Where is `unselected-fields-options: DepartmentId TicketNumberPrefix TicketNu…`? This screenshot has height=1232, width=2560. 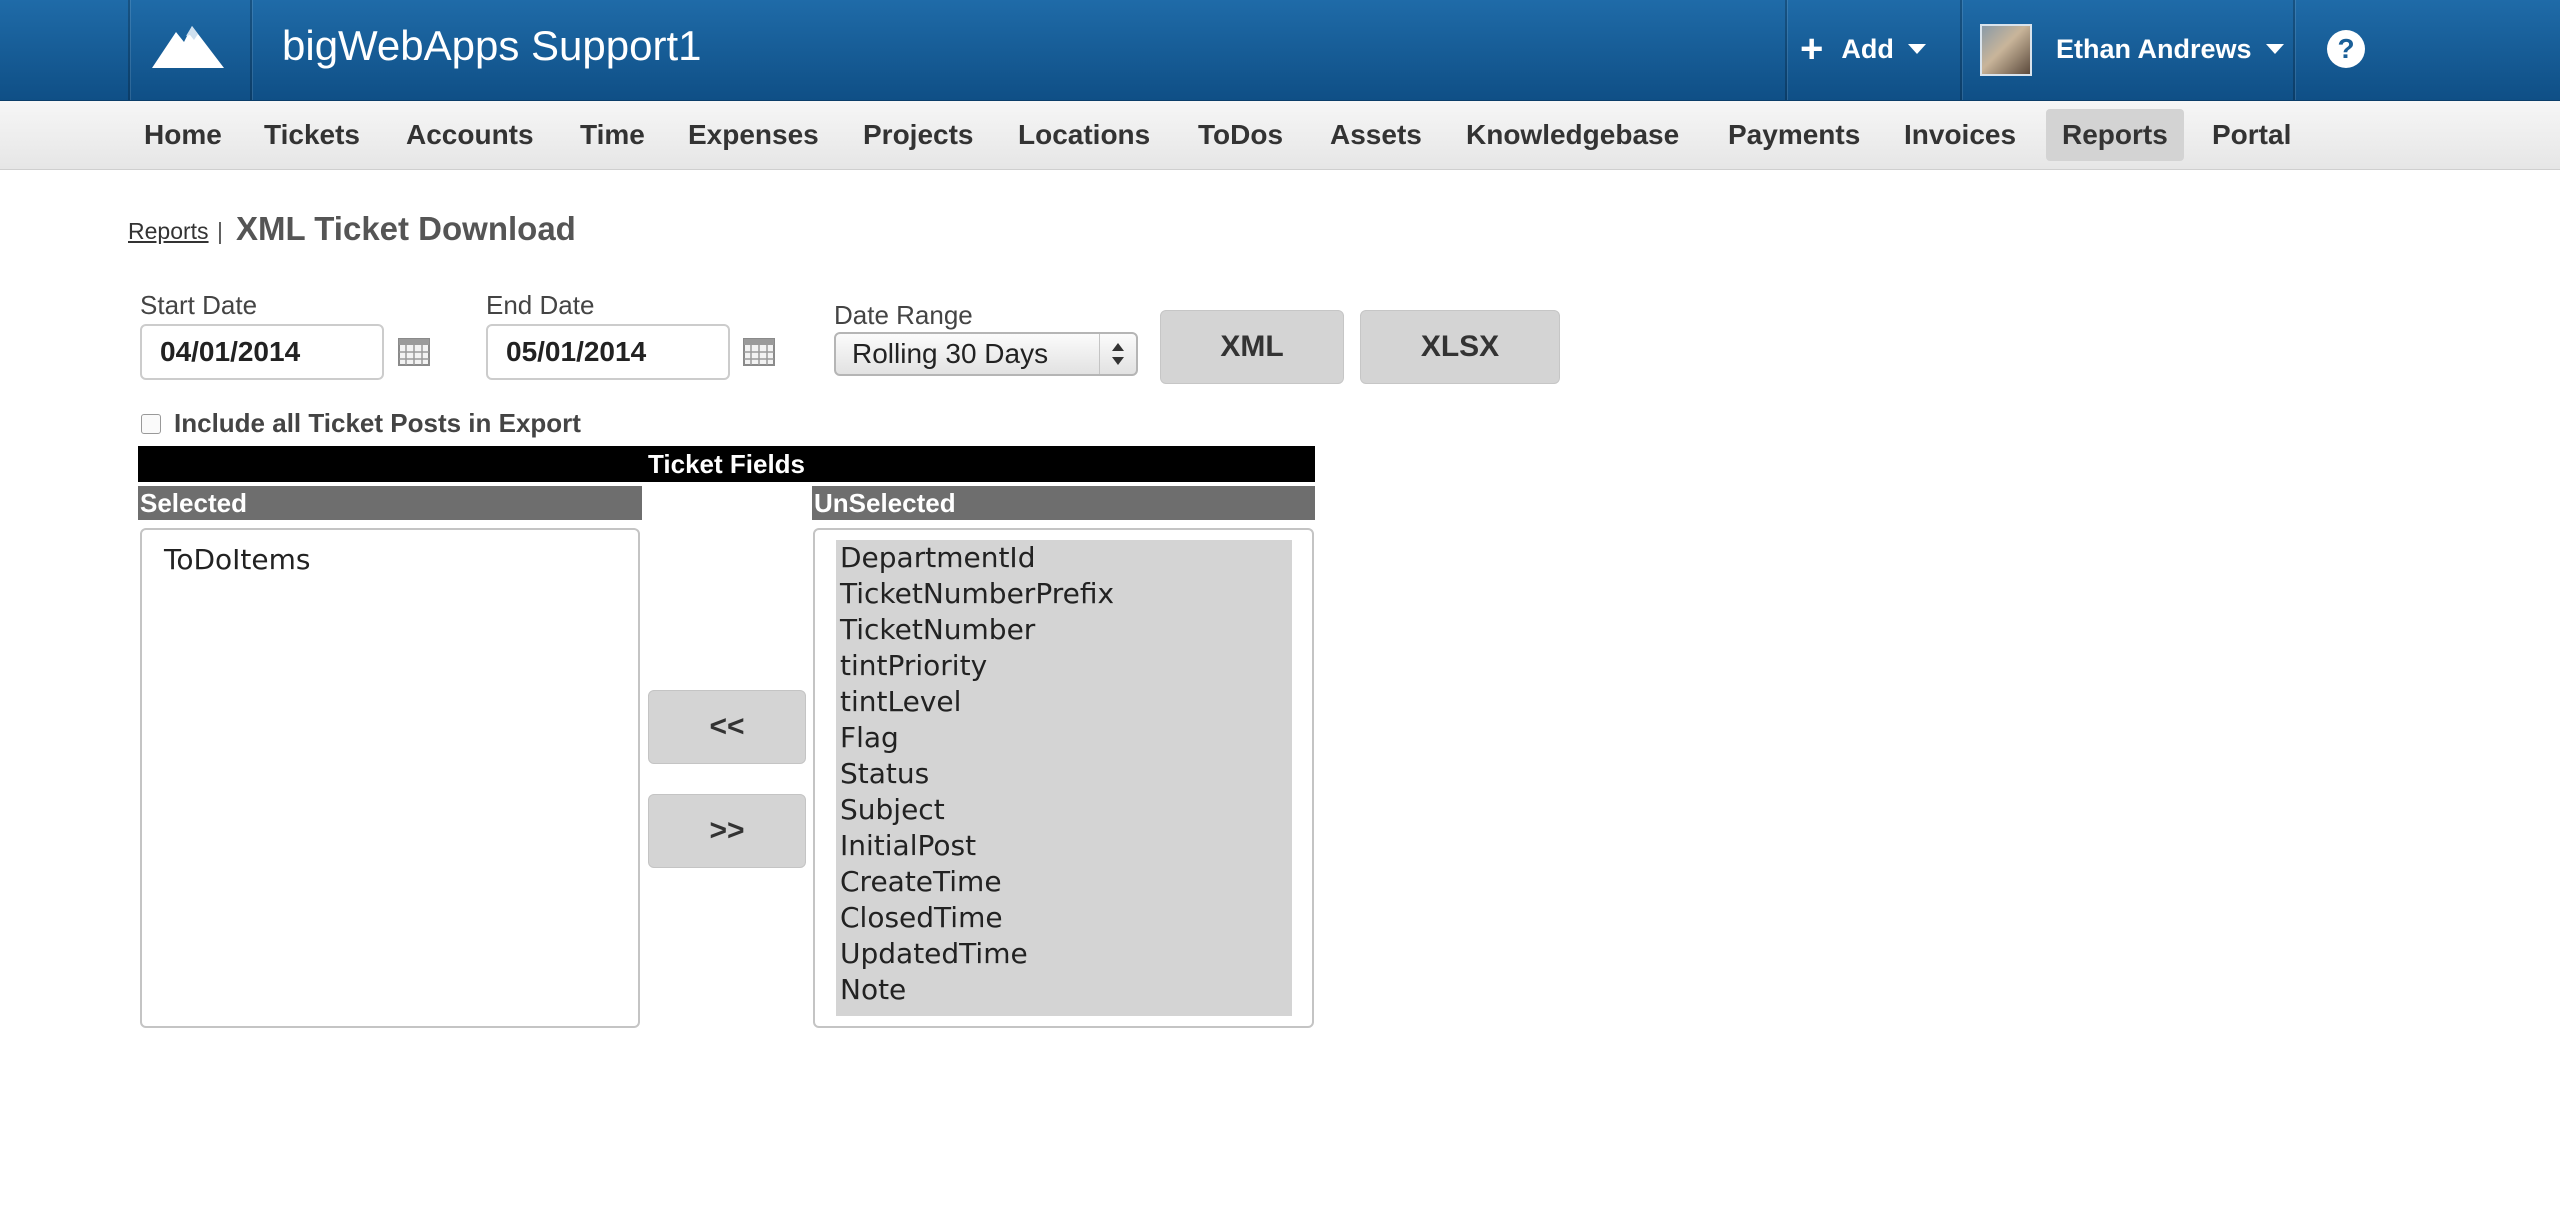 unselected-fields-options: DepartmentId TicketNumberPrefix TicketNu… is located at coordinates (1064, 778).